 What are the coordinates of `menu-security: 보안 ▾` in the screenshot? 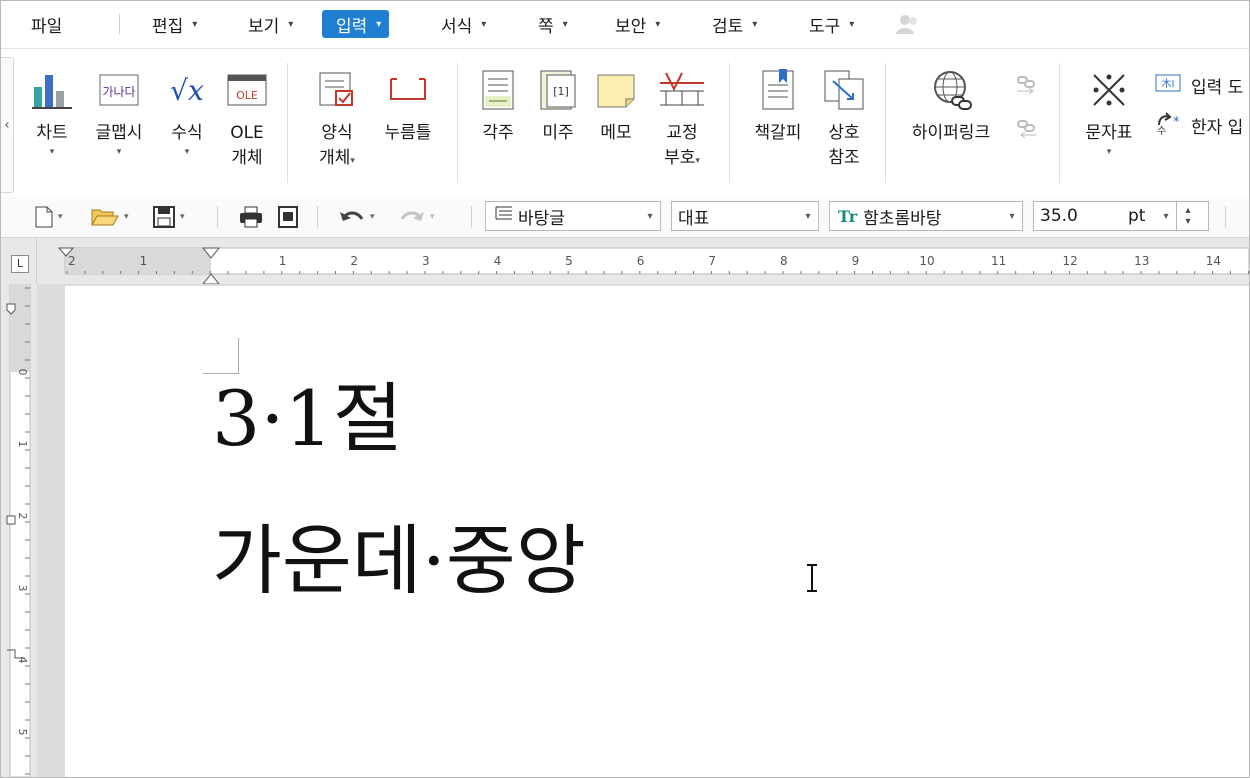 It's located at (637, 24).